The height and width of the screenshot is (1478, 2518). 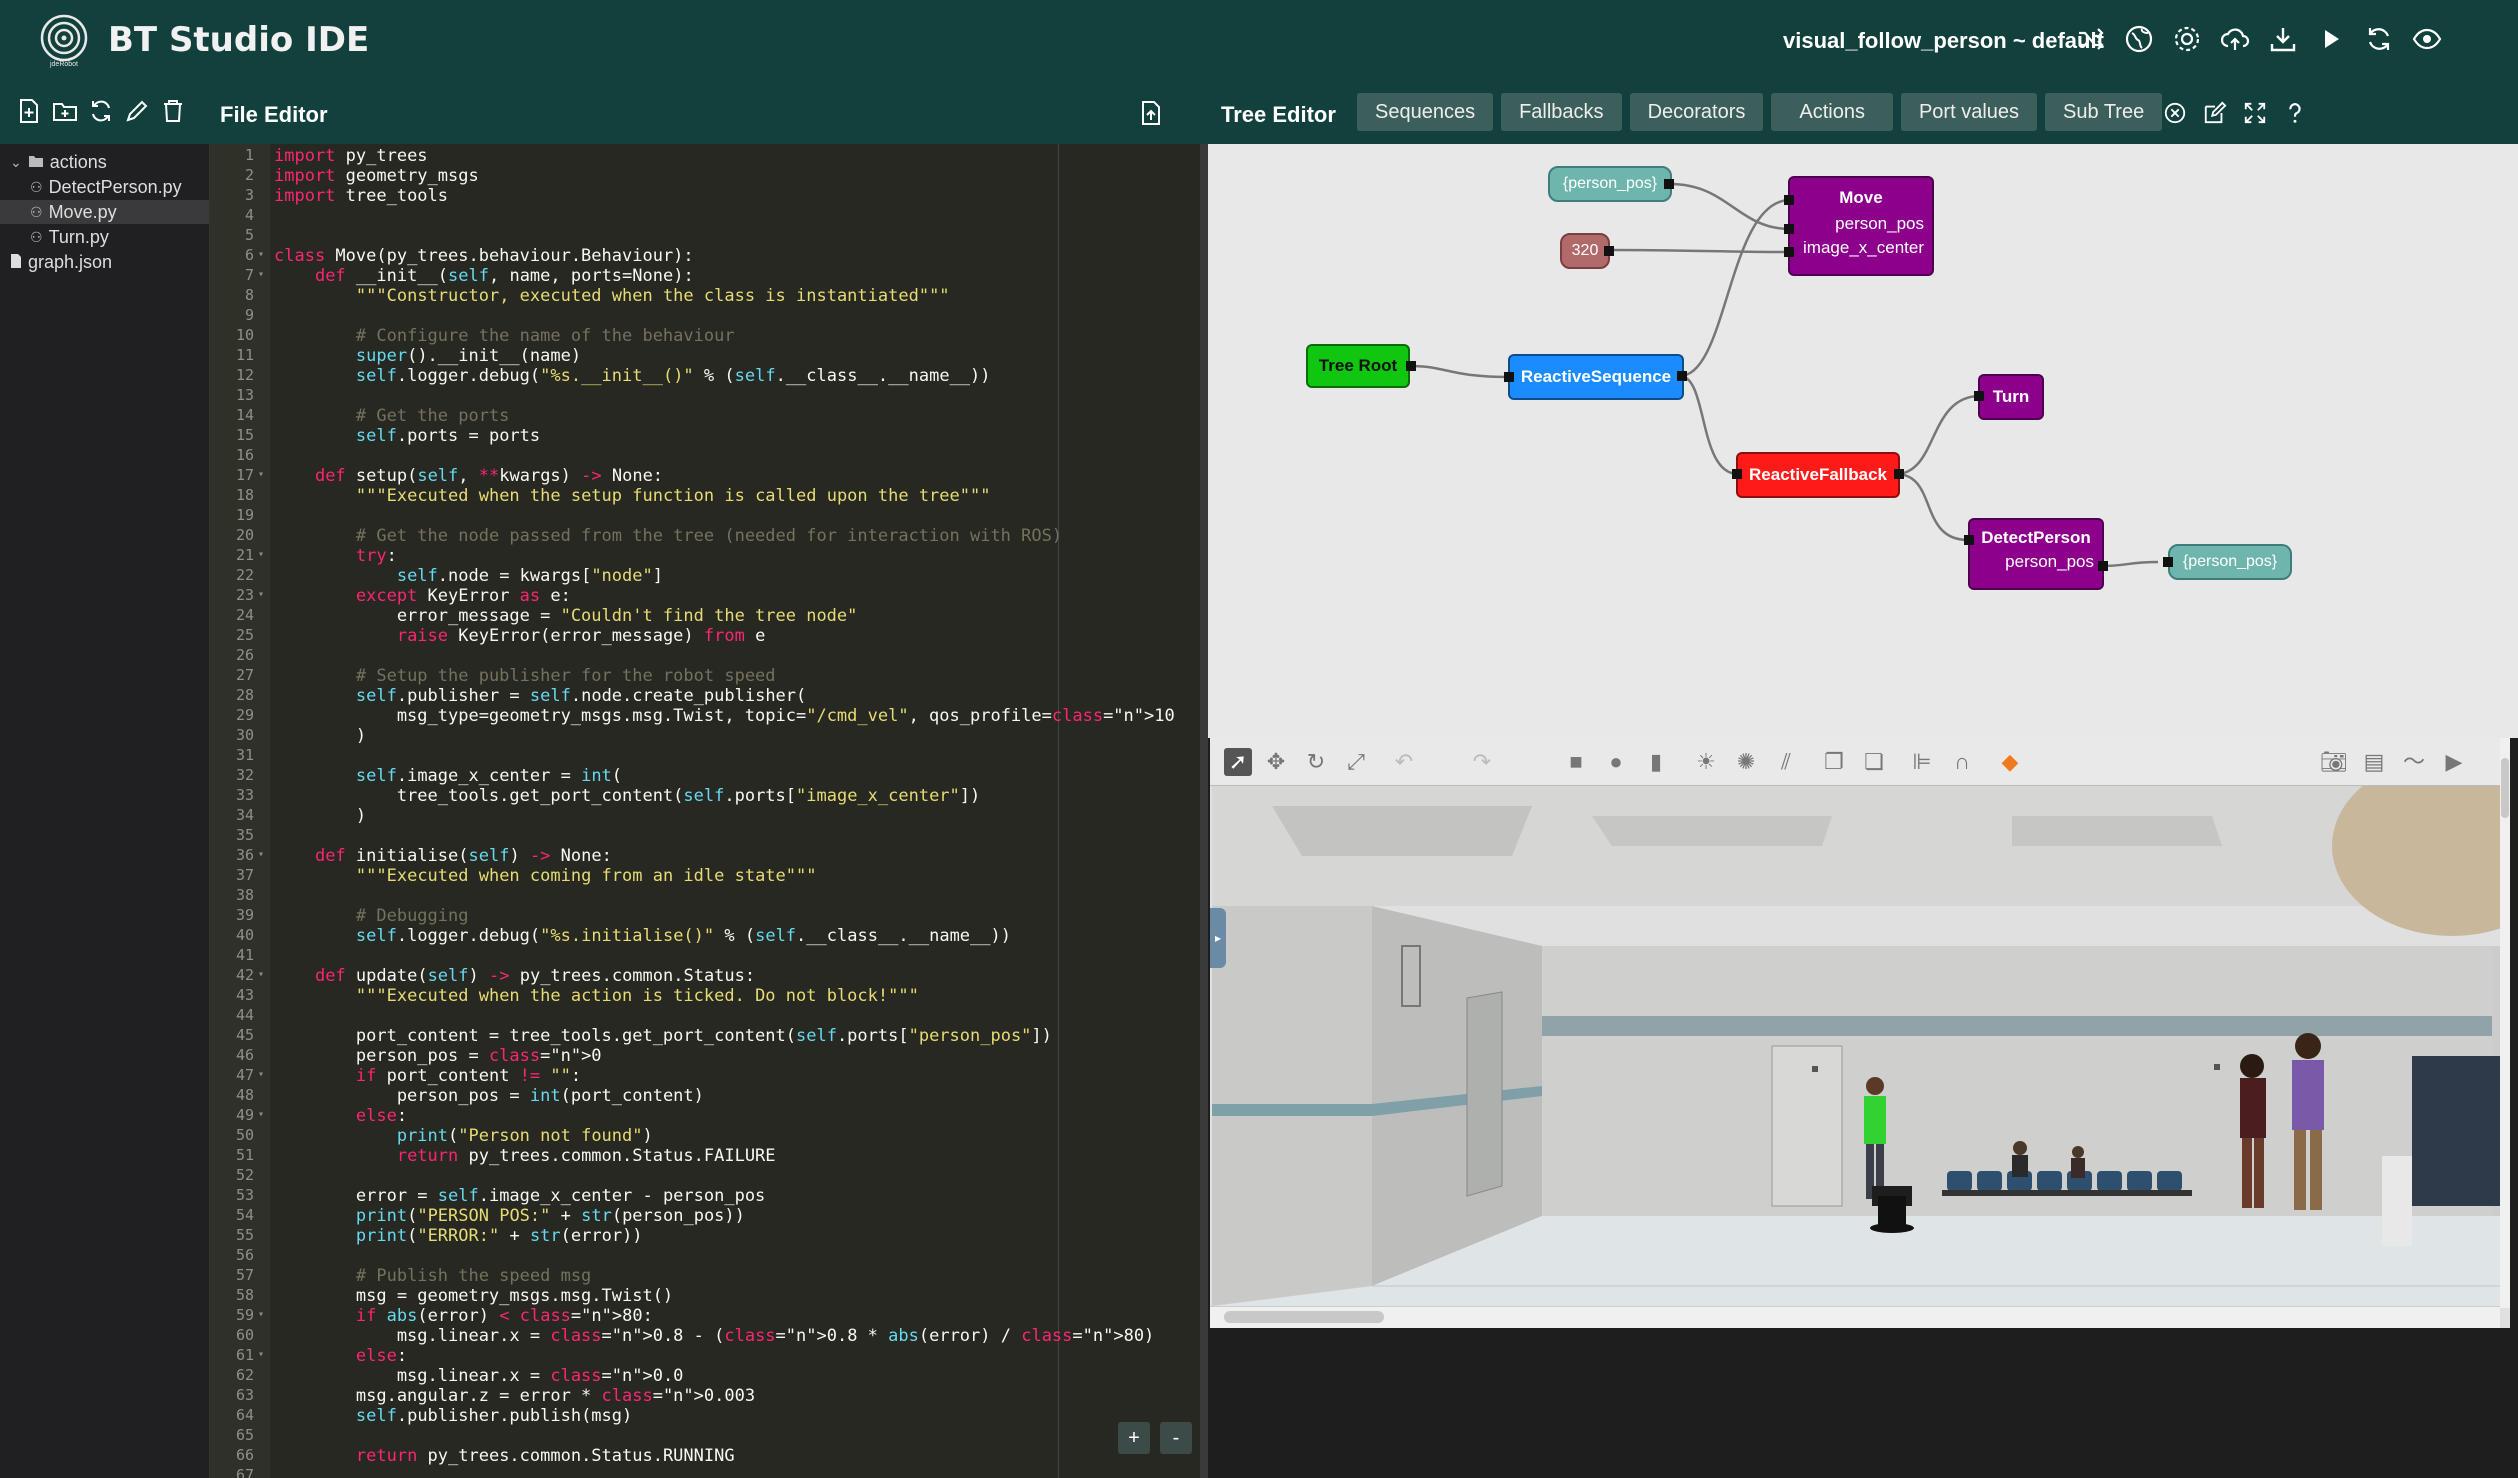 What do you see at coordinates (1358, 366) in the screenshot?
I see `node-tree-root: Tree Root` at bounding box center [1358, 366].